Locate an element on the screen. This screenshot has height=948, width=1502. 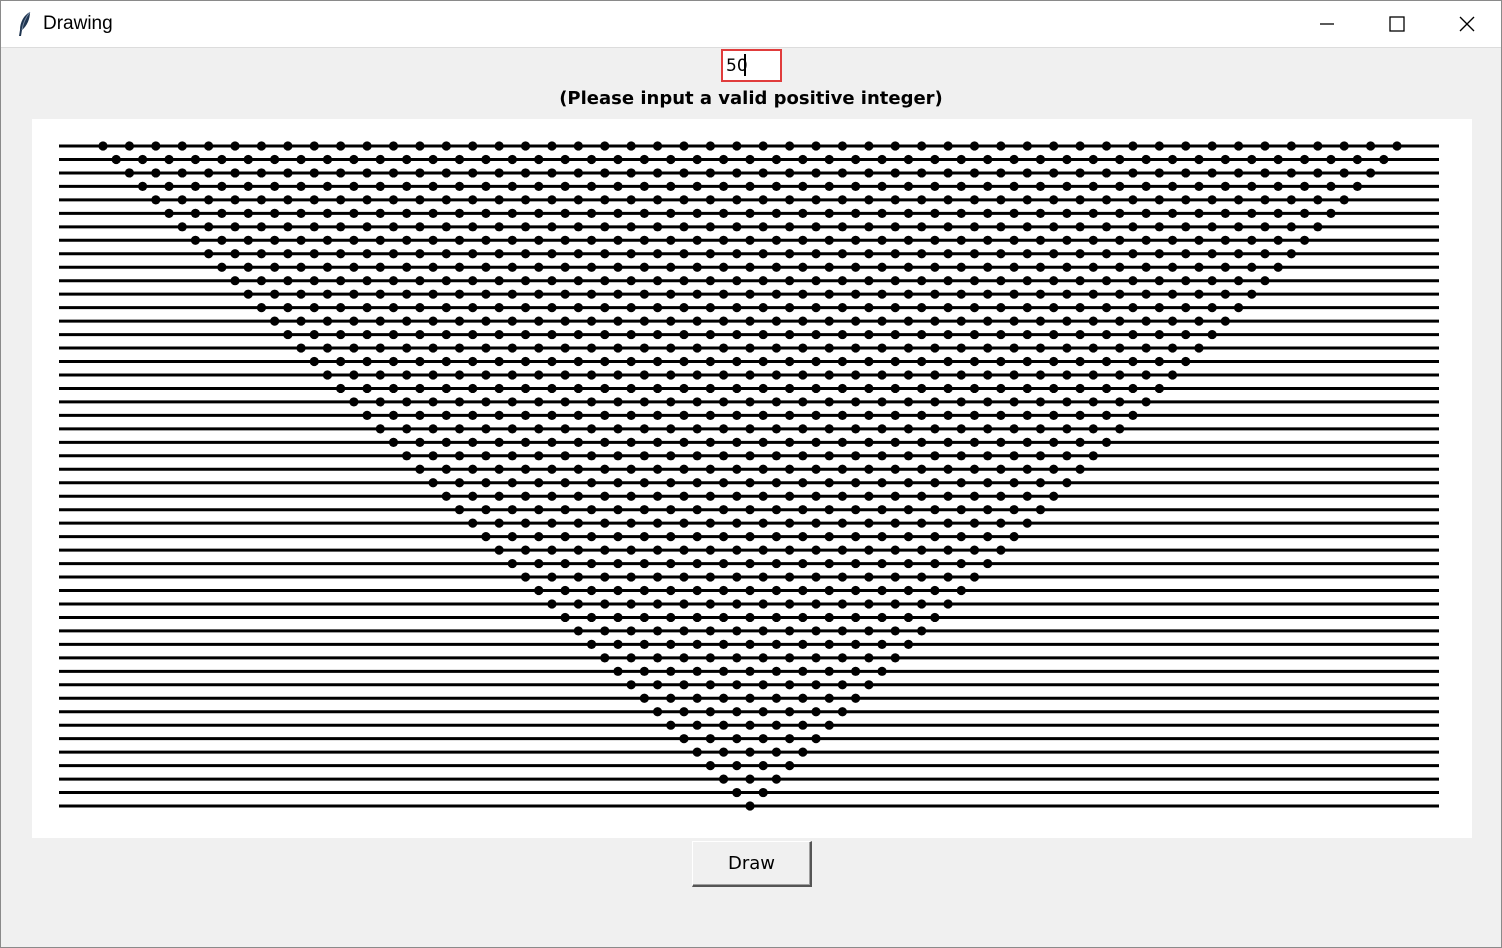
close-button is located at coordinates (1467, 24).